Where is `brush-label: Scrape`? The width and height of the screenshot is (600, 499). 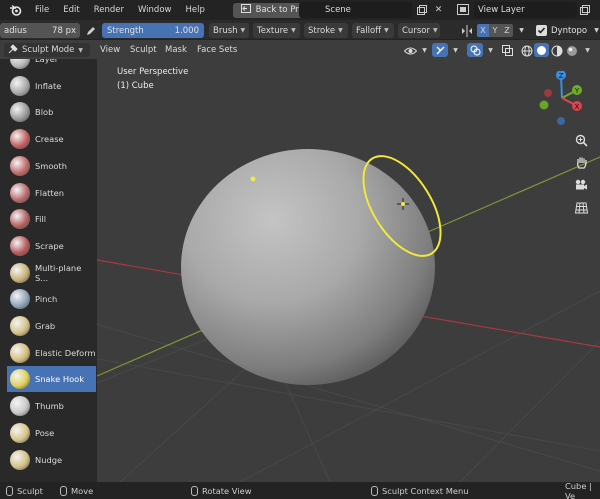
brush-label: Scrape is located at coordinates (49, 245).